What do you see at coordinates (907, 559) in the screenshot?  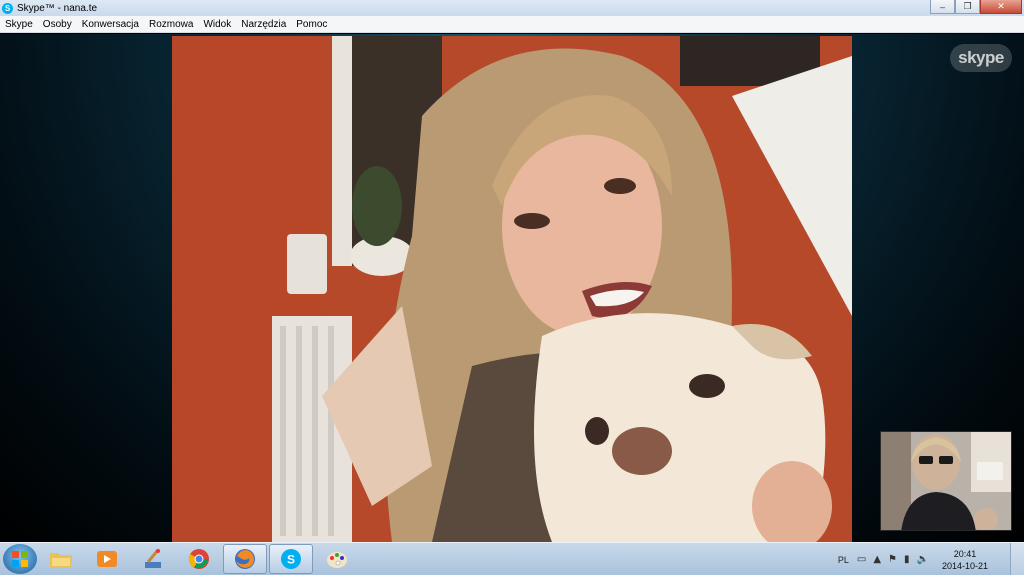 I see `network-icon: ▮` at bounding box center [907, 559].